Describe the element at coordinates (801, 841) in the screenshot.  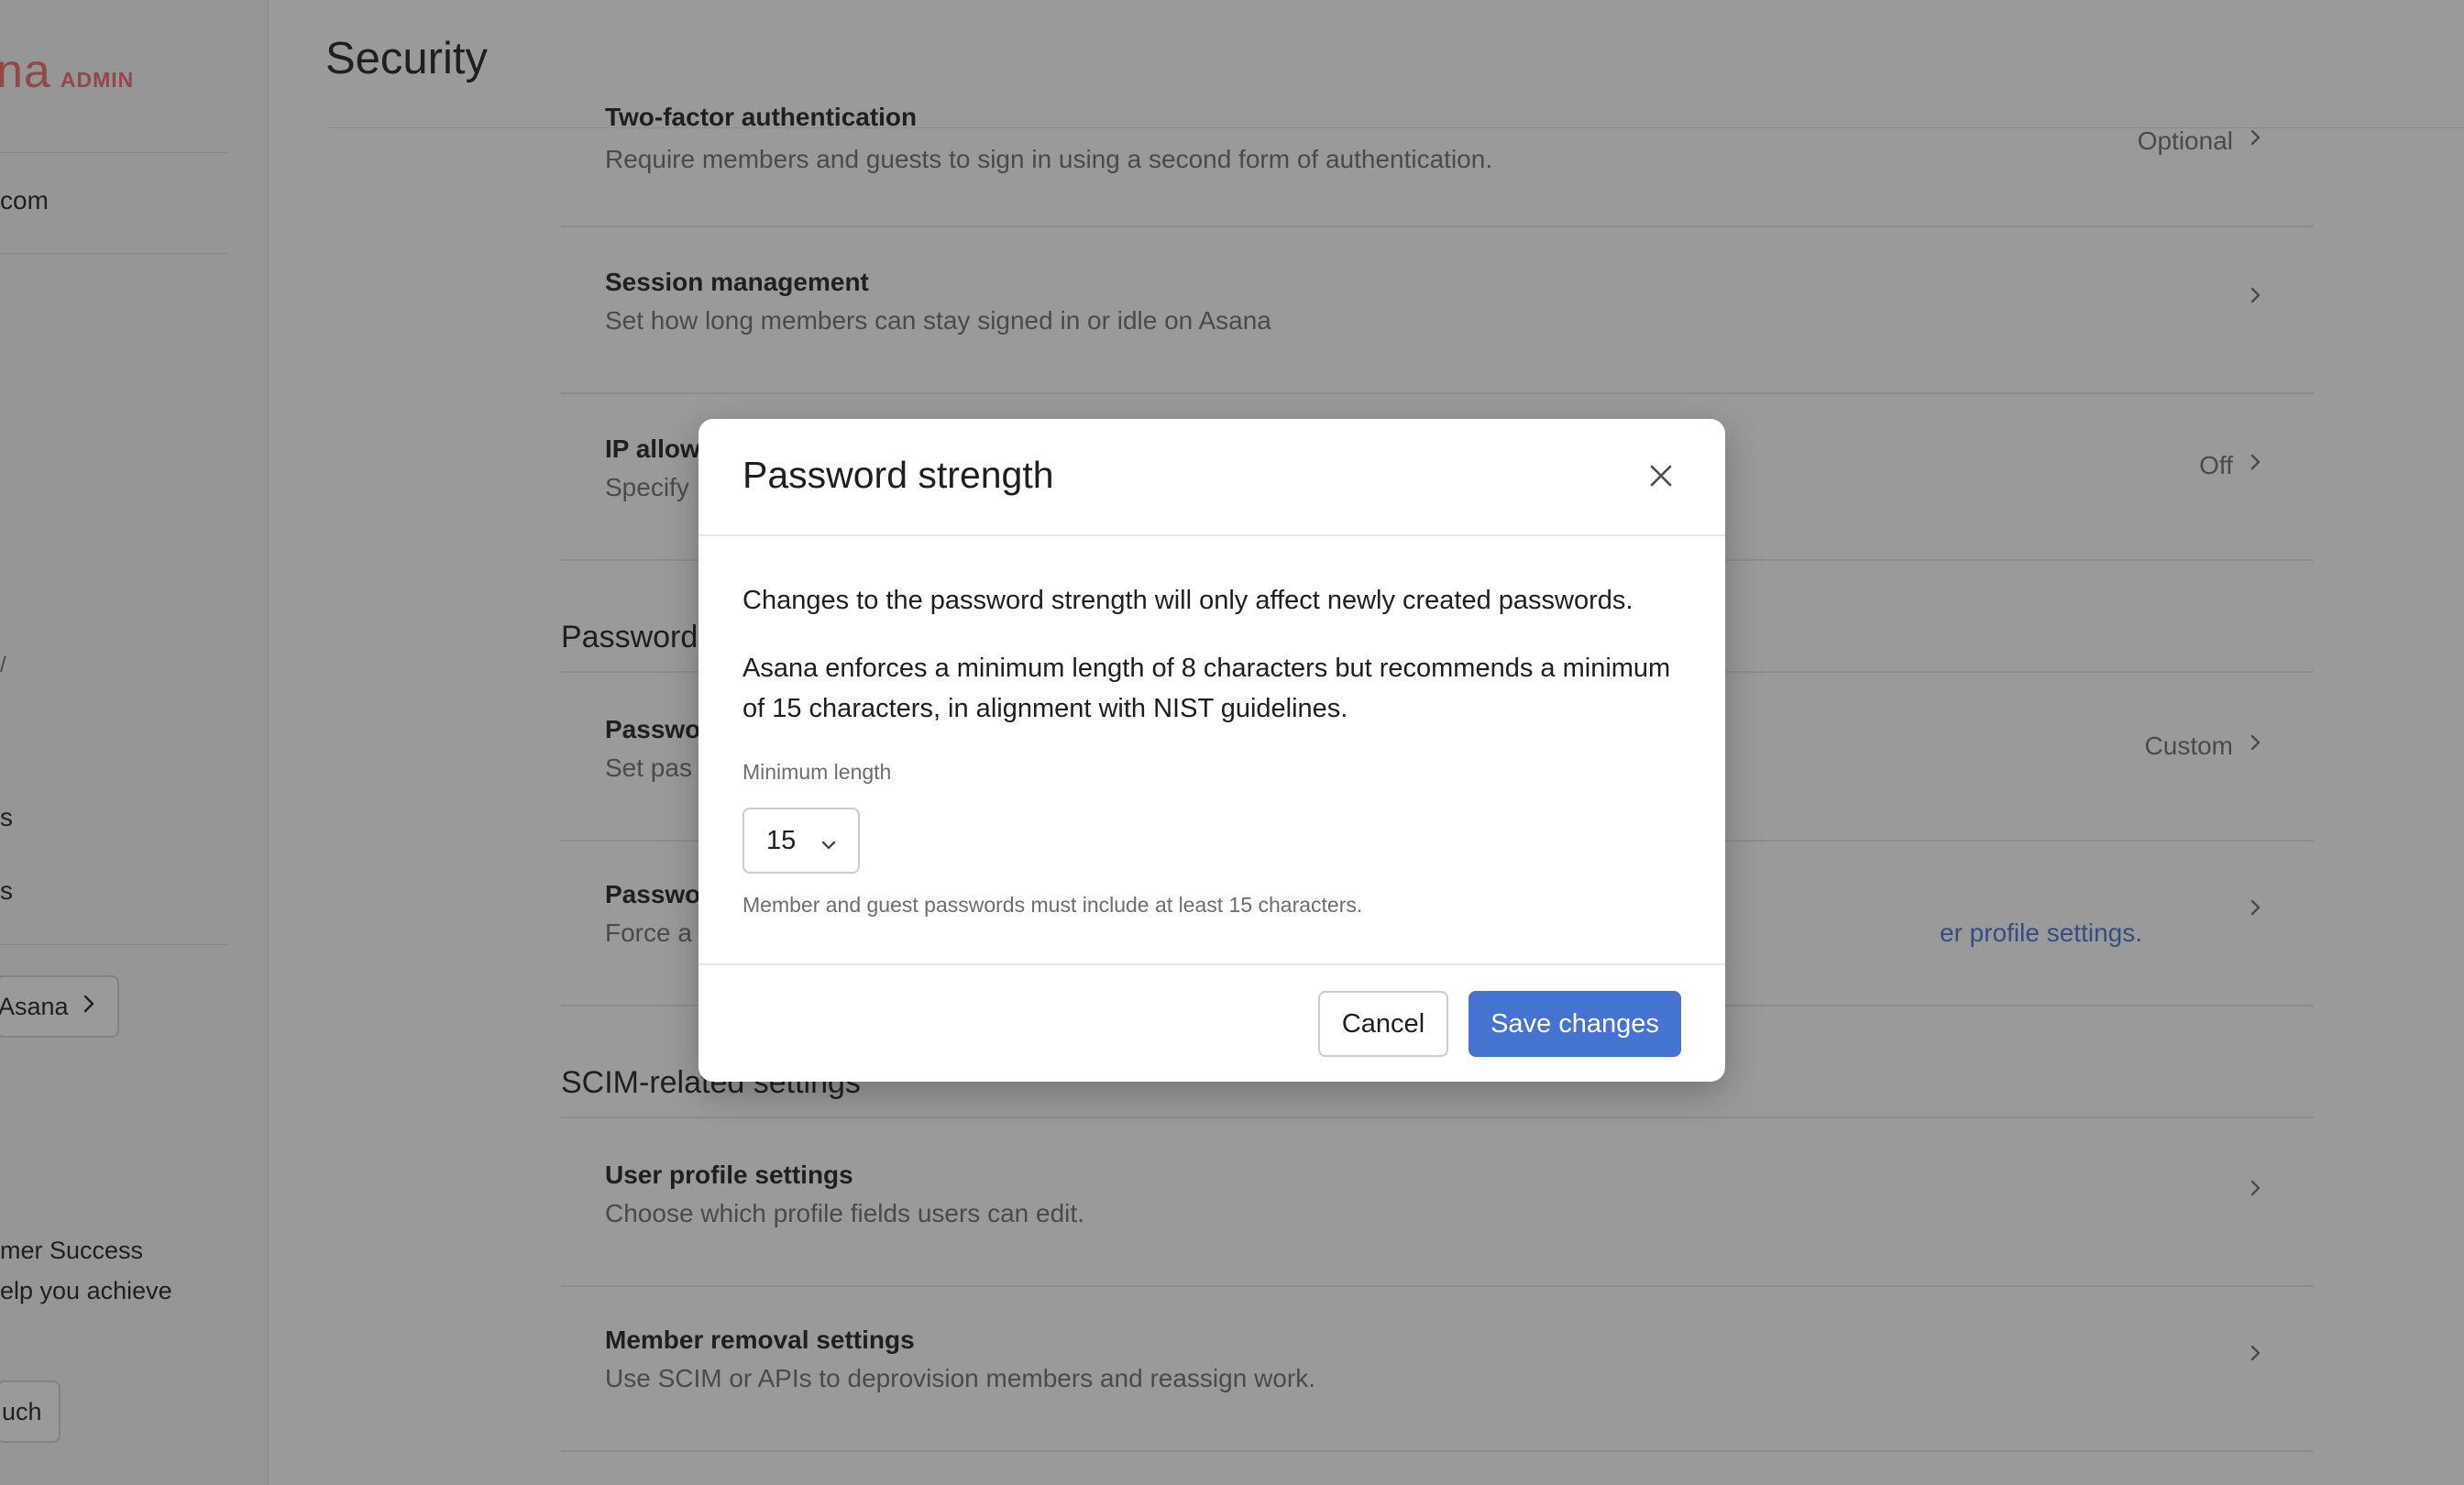
I see `minimum-length-select: 15` at that location.